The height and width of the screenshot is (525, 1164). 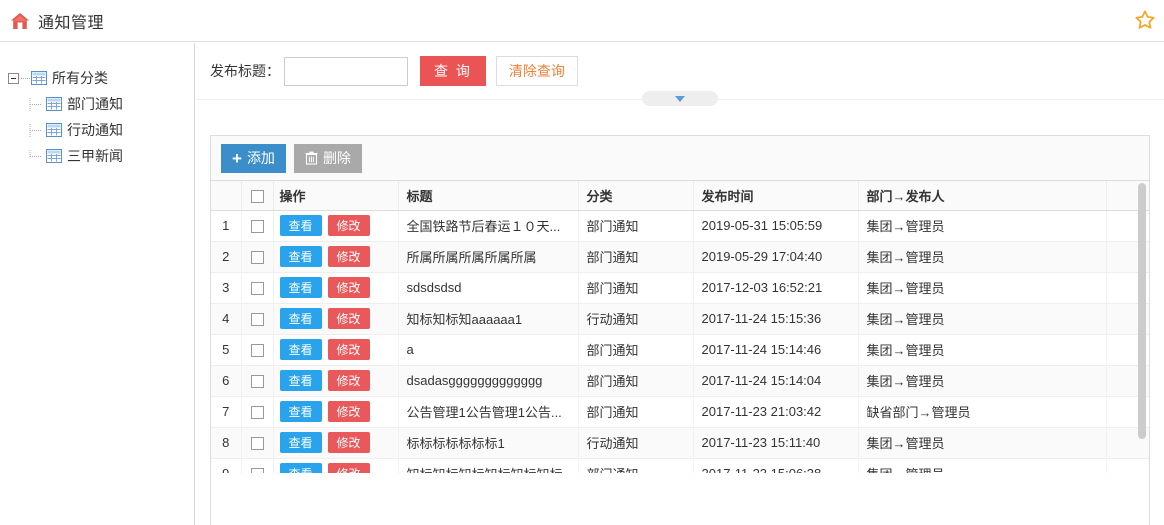 What do you see at coordinates (488, 196) in the screenshot?
I see `column-header-title: 标题` at bounding box center [488, 196].